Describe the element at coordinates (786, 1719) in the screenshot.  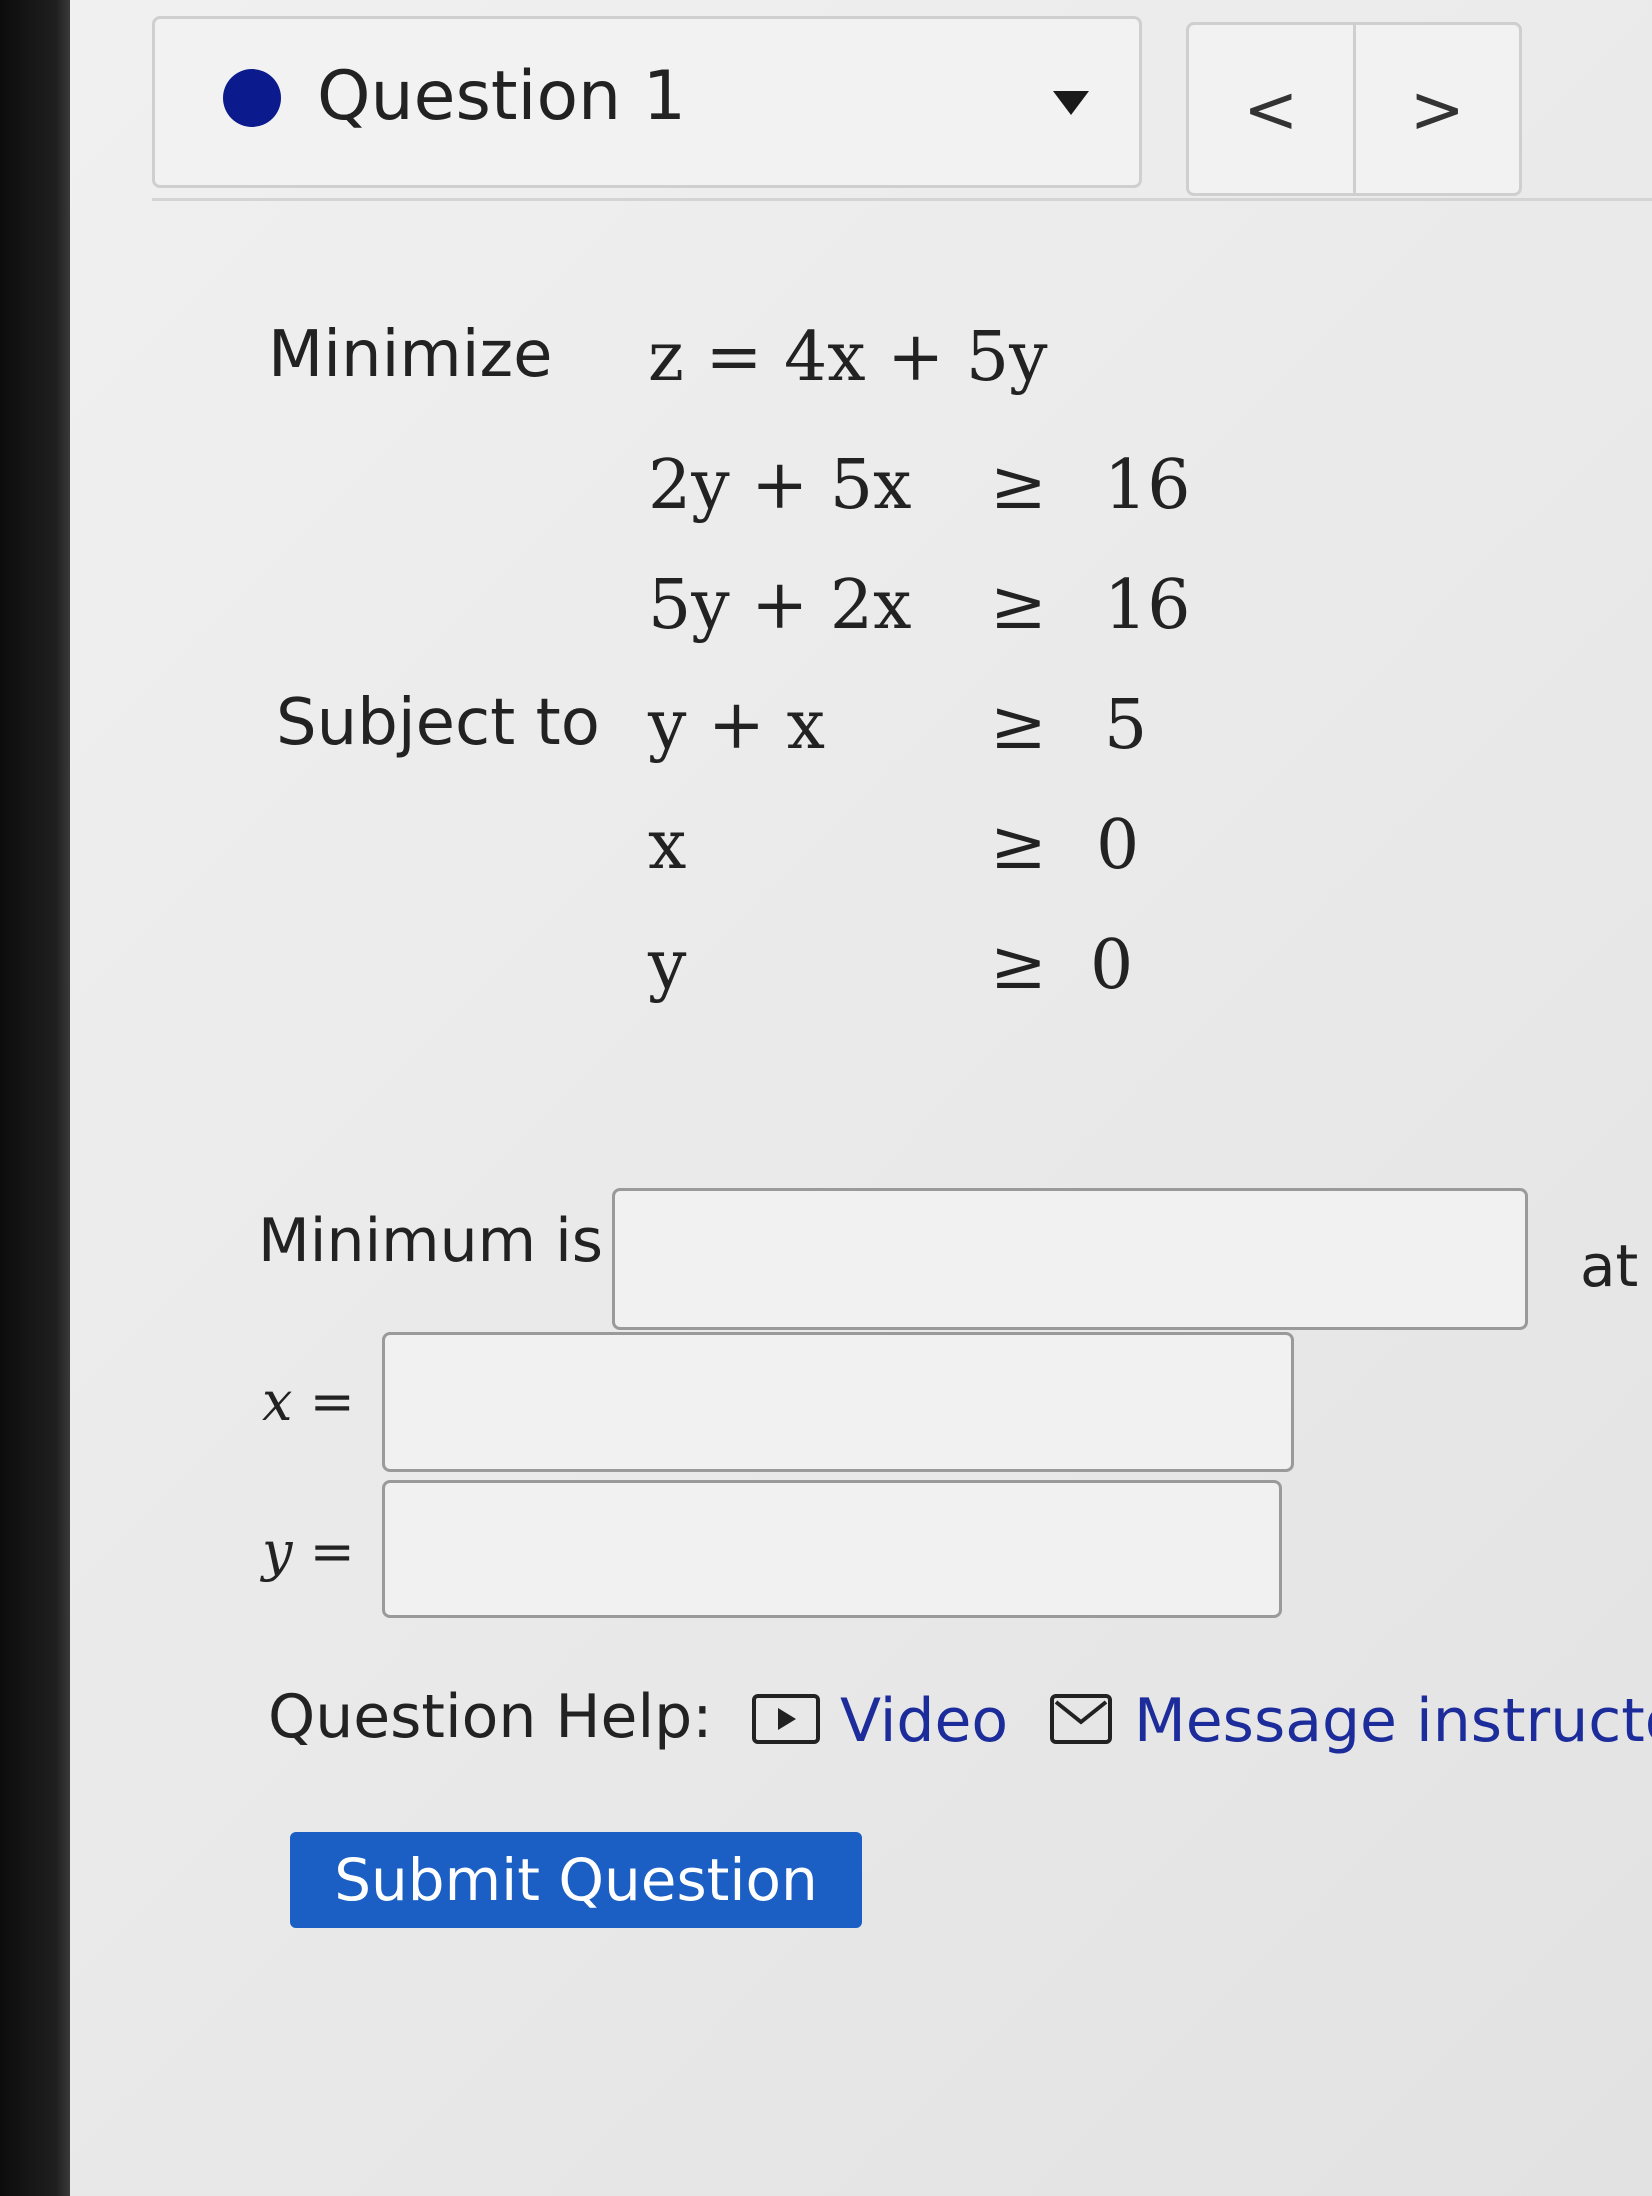
I see `video-icon` at that location.